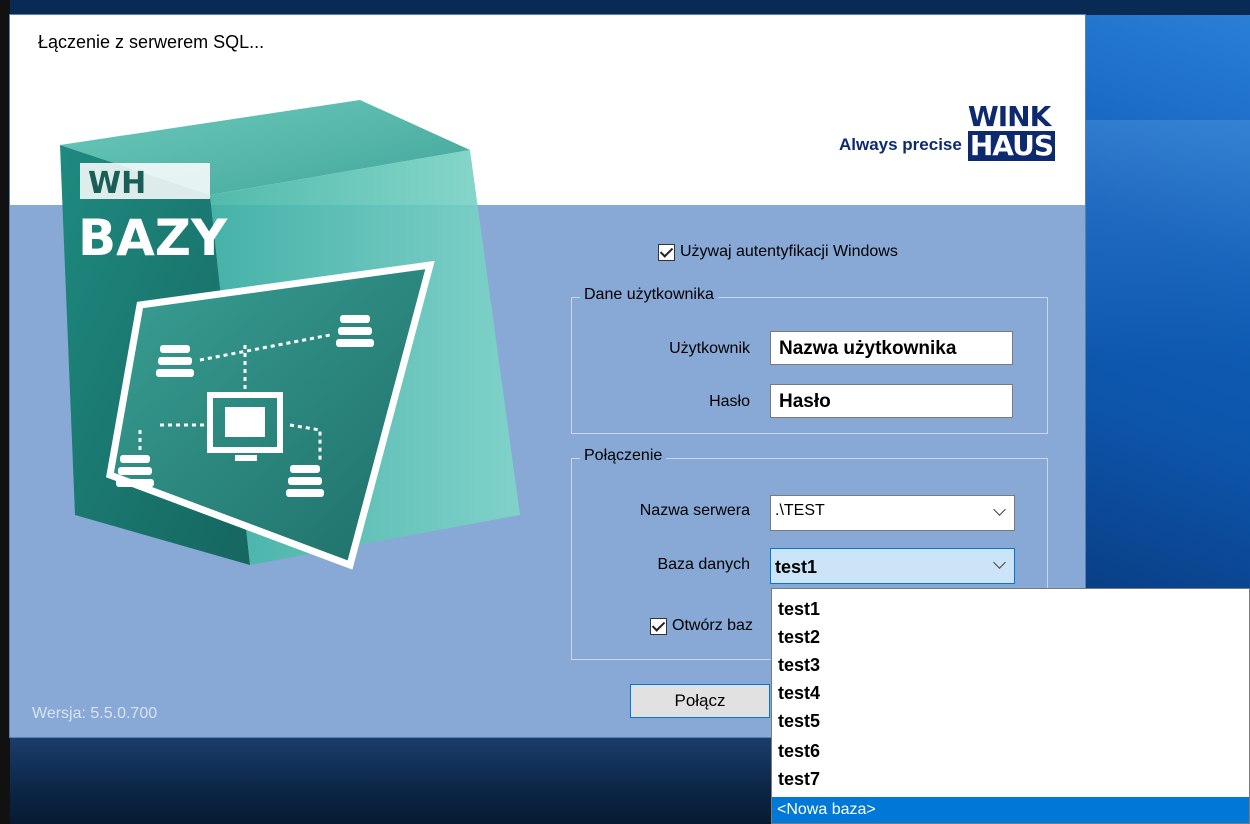  I want to click on connect-button: Połącz, so click(700, 701).